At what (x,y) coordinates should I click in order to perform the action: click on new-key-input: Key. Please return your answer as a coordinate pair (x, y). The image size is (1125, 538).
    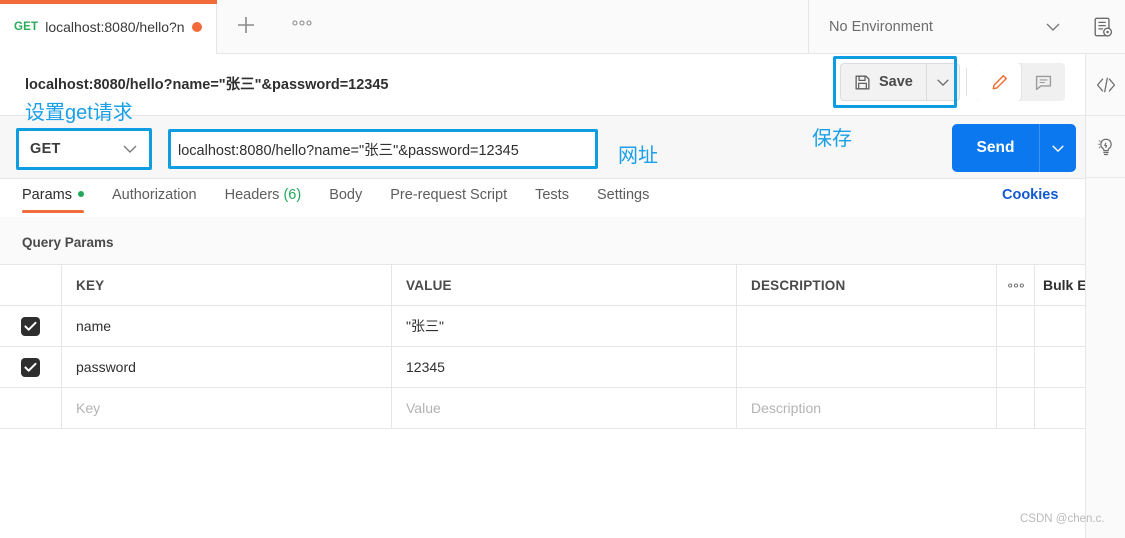
    Looking at the image, I should click on (227, 408).